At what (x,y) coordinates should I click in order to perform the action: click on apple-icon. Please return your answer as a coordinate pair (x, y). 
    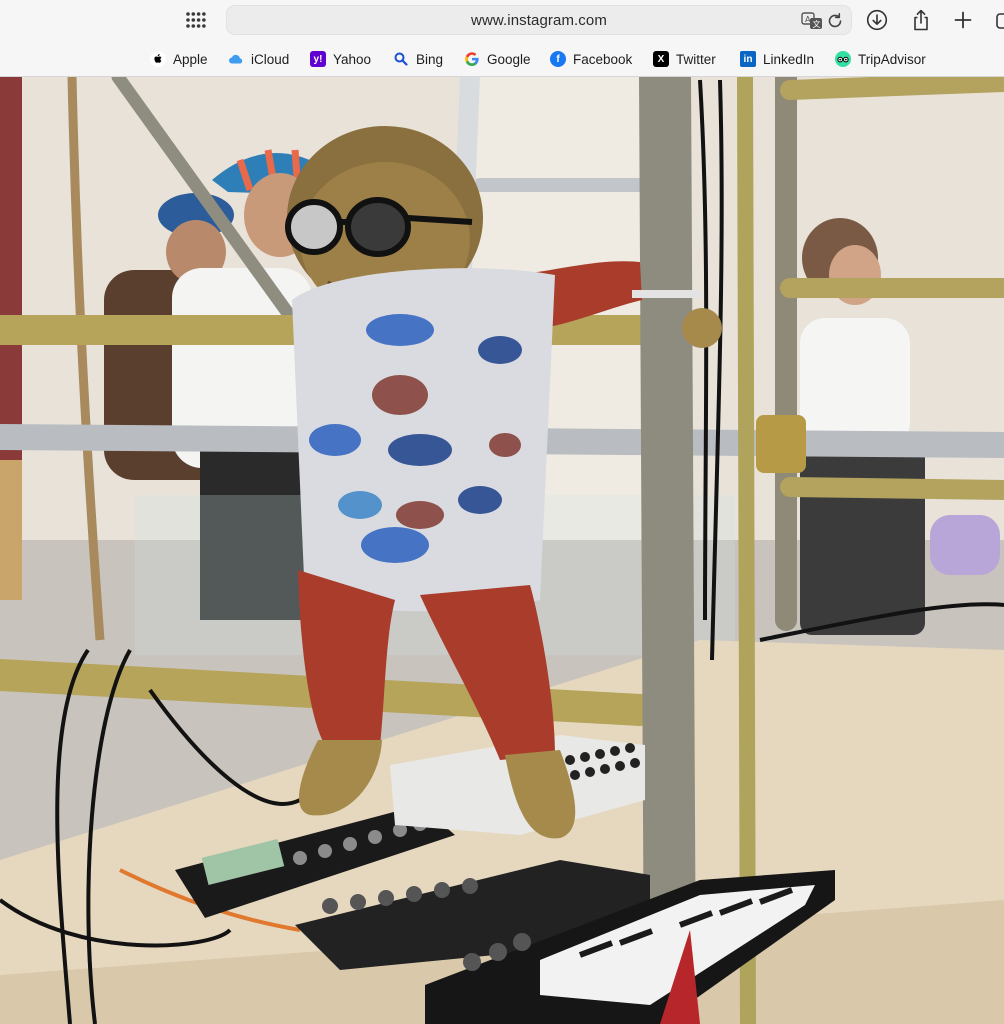
    Looking at the image, I should click on (158, 59).